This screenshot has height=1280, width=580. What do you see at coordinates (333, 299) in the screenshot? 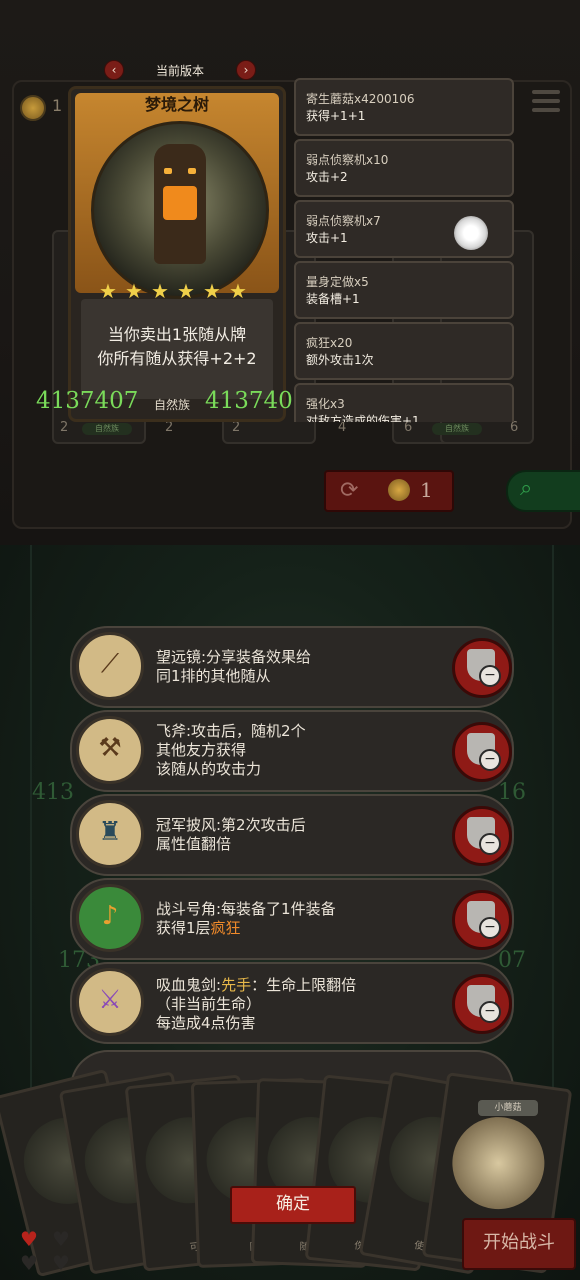
I see `buff-effect: 装备槽+1` at bounding box center [333, 299].